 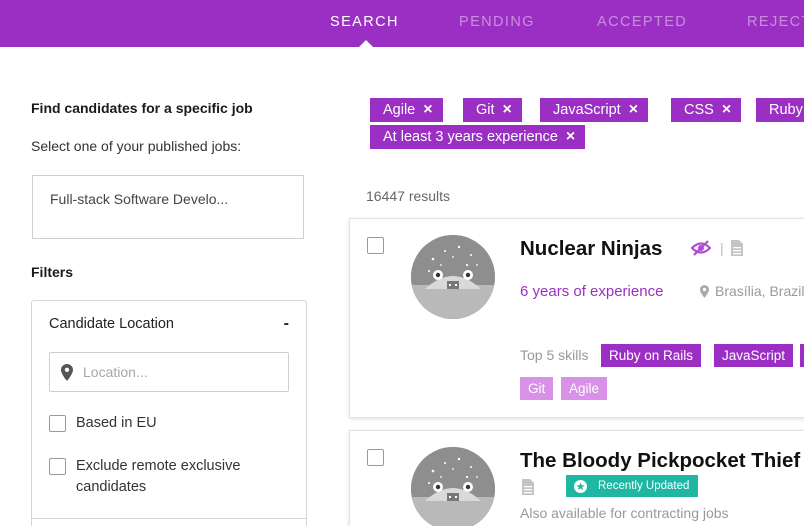 I want to click on based-in-eu-option: Based in EU, so click(x=103, y=423).